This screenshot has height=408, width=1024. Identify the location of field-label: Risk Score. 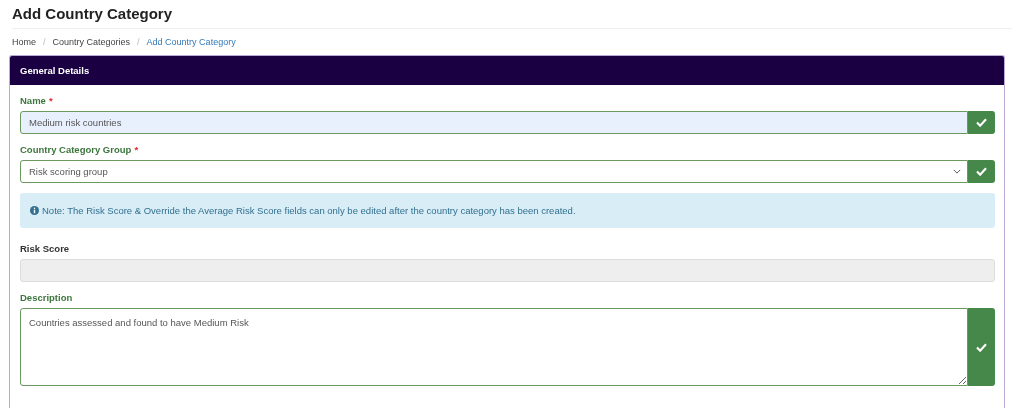
(45, 249).